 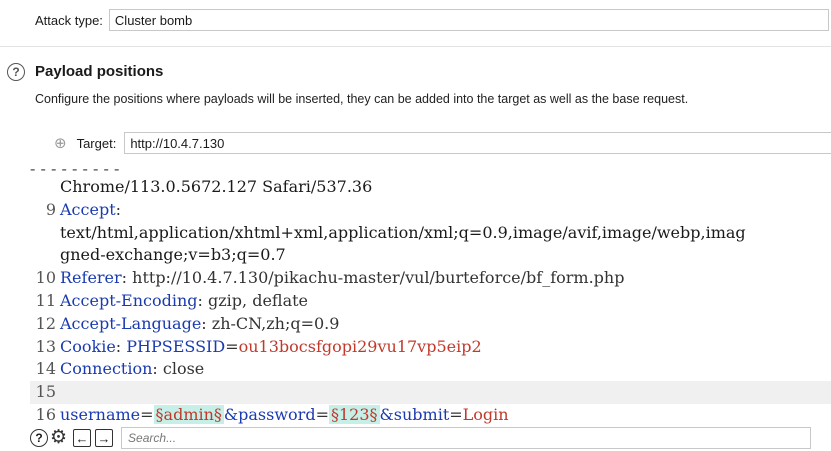 What do you see at coordinates (430, 210) in the screenshot?
I see `request-line: 9 Accept:` at bounding box center [430, 210].